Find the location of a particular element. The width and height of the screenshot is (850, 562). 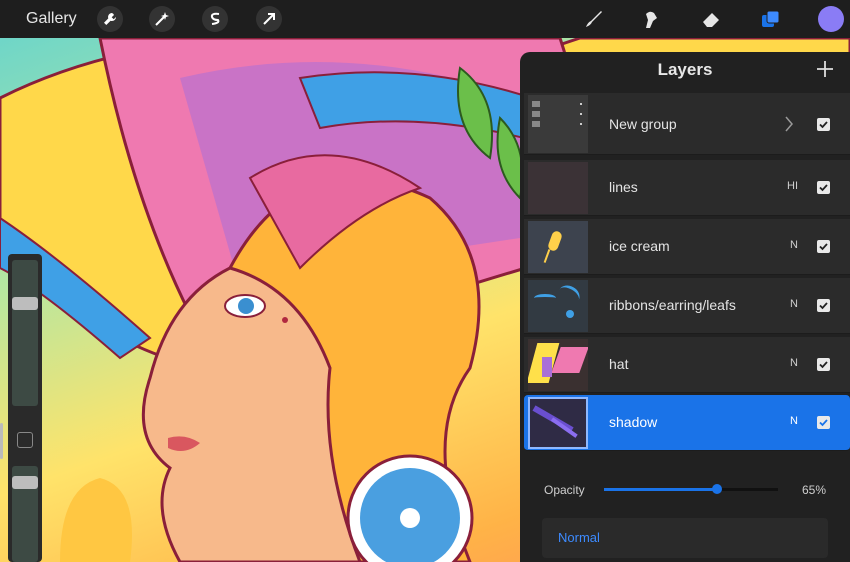

brush-size-slider is located at coordinates (25, 333).